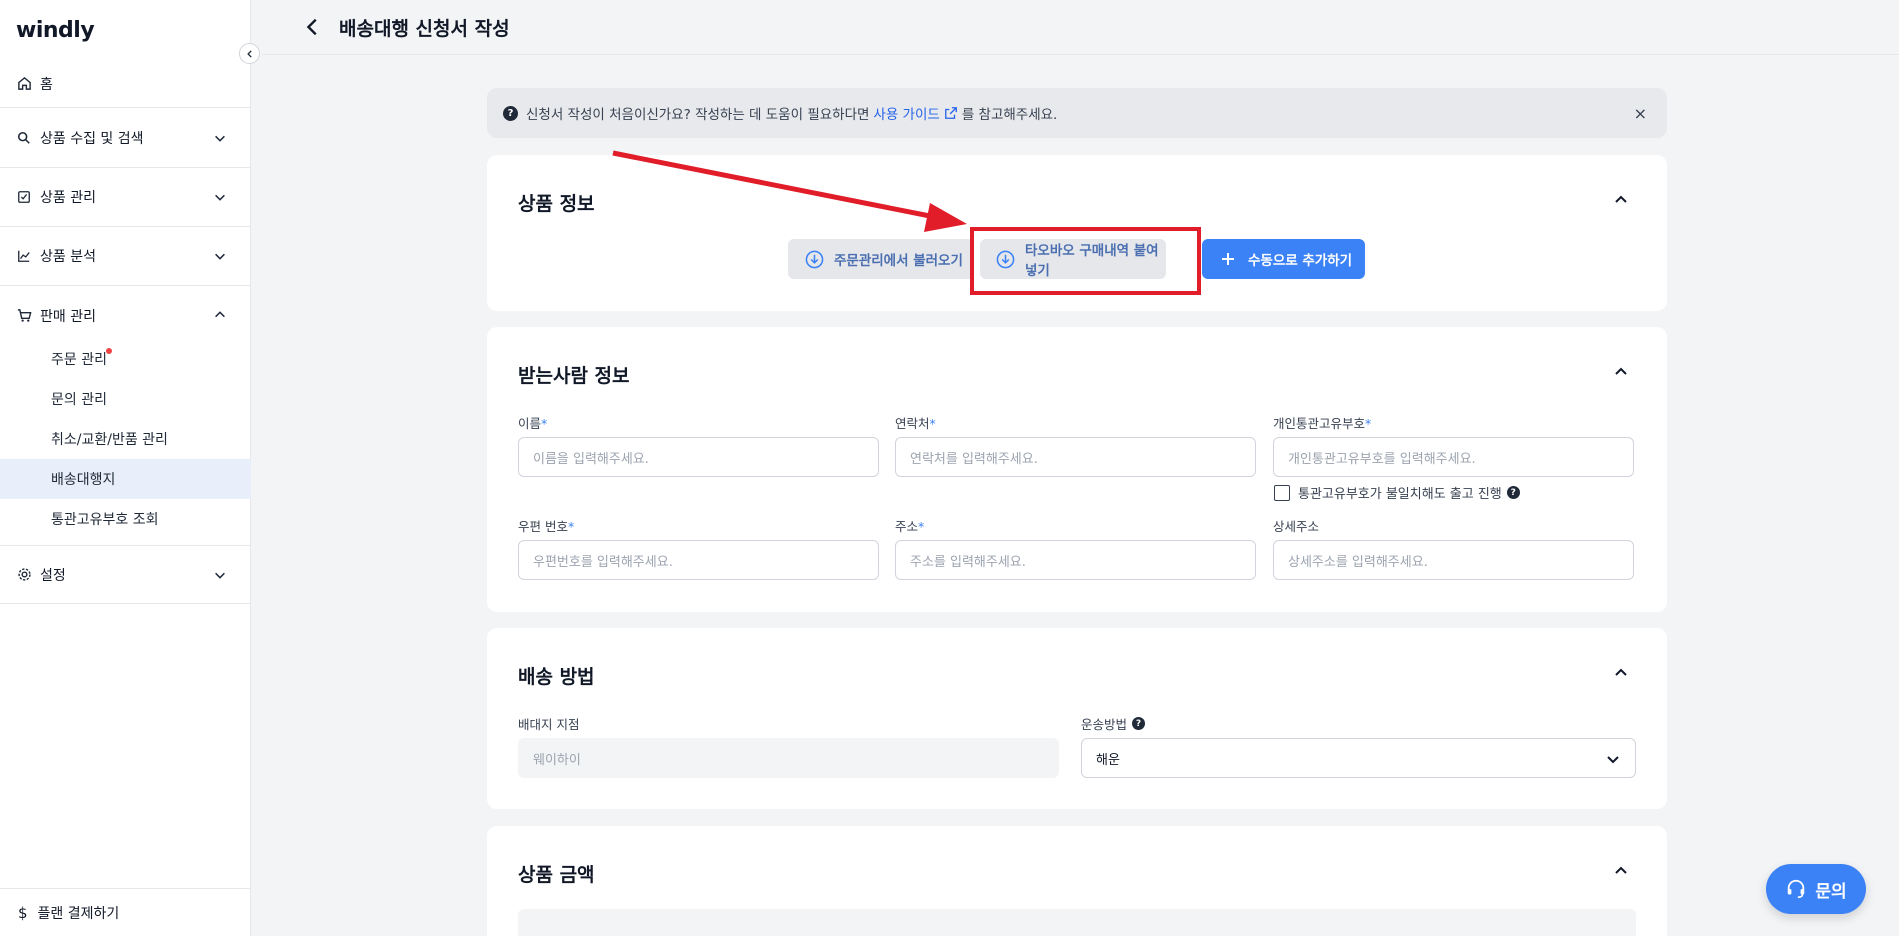  I want to click on back-arrow-icon, so click(313, 27).